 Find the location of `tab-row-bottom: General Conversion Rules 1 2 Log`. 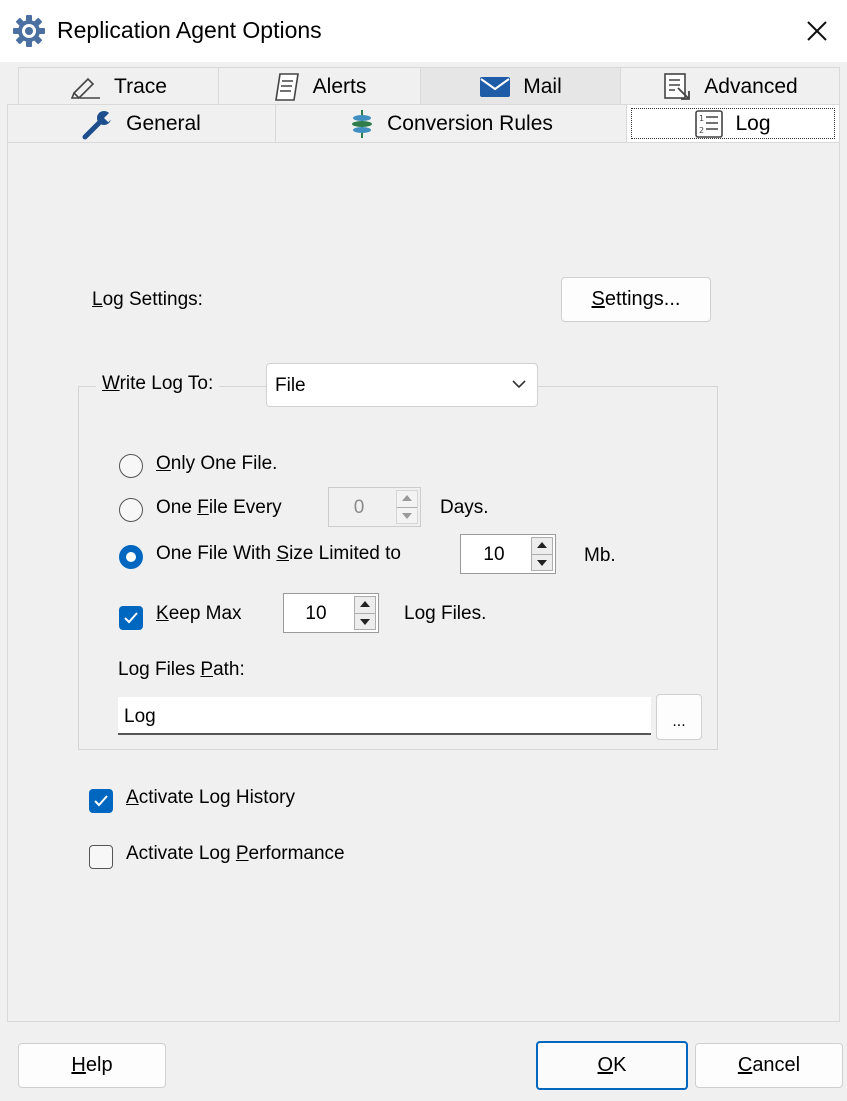

tab-row-bottom: General Conversion Rules 1 2 Log is located at coordinates (423, 123).